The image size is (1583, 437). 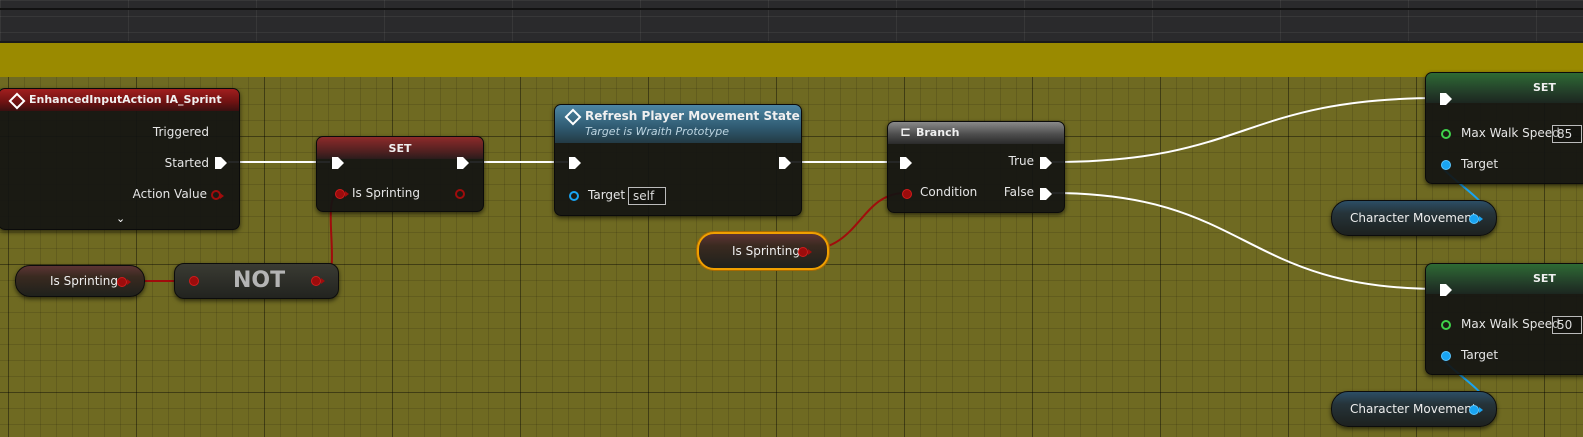 What do you see at coordinates (17, 101) in the screenshot?
I see `event-diamond-icon` at bounding box center [17, 101].